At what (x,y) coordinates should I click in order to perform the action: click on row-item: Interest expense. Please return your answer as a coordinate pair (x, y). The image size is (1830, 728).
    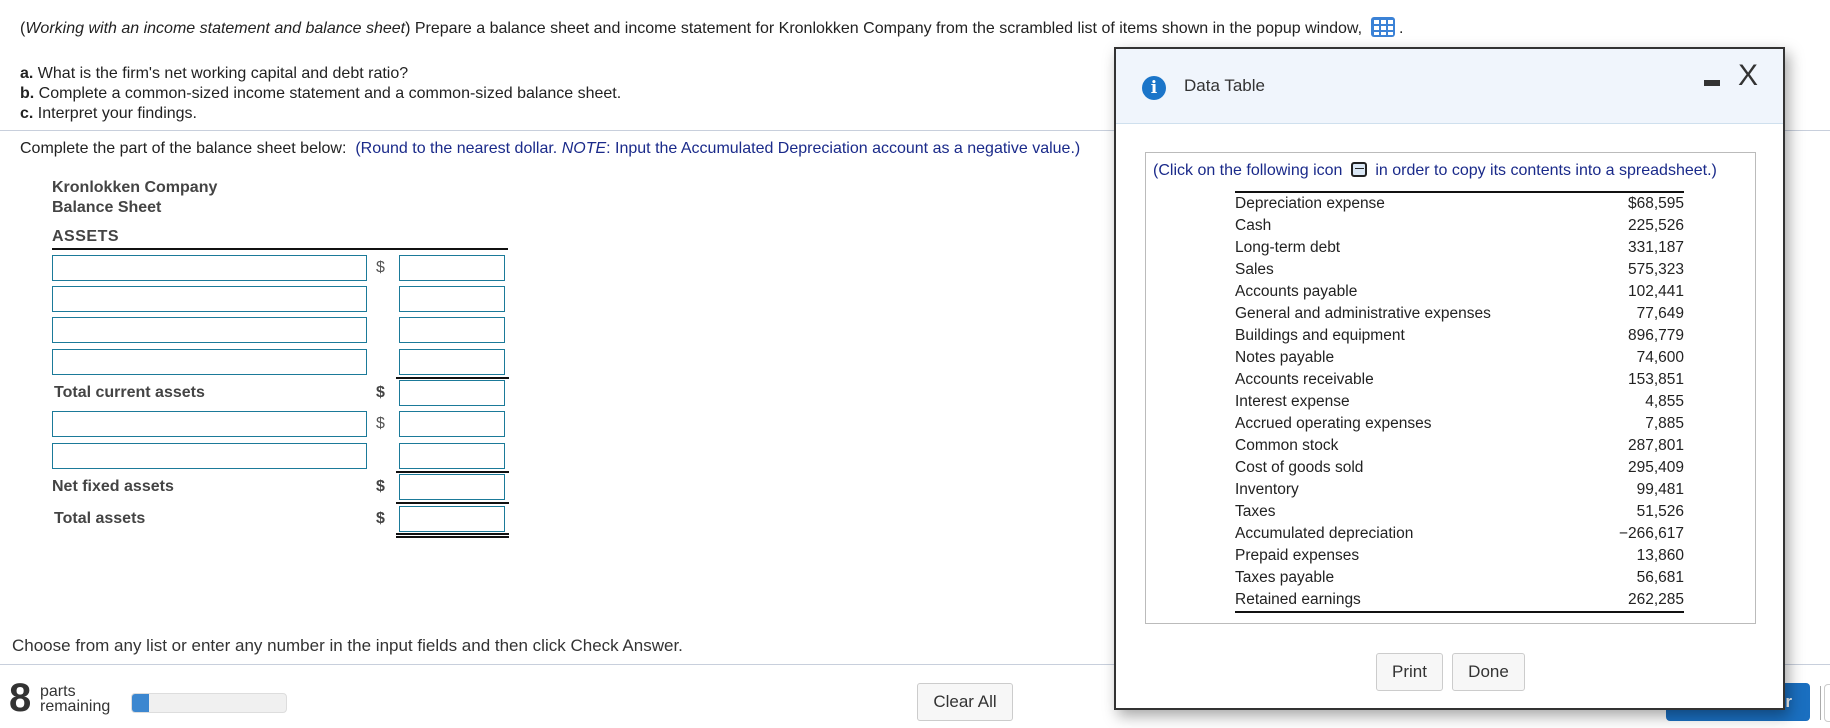
    Looking at the image, I should click on (1292, 401).